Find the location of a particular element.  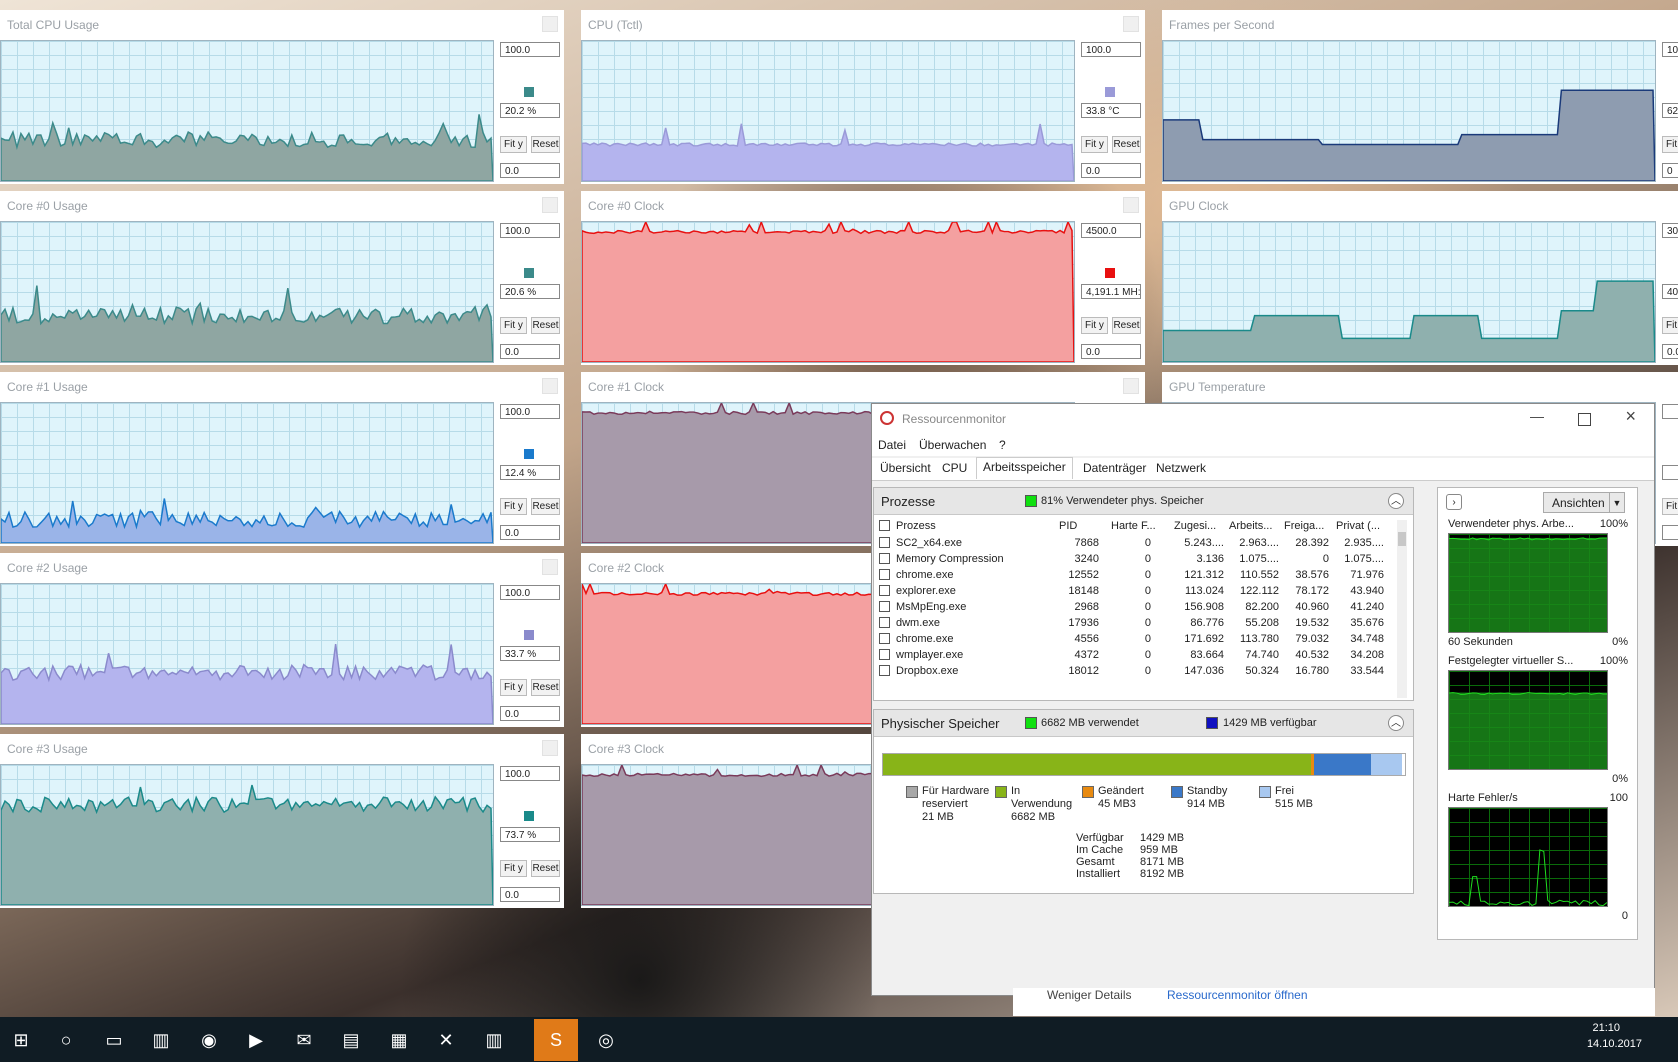

weniger-details-link: Weniger Details is located at coordinates (1089, 995).